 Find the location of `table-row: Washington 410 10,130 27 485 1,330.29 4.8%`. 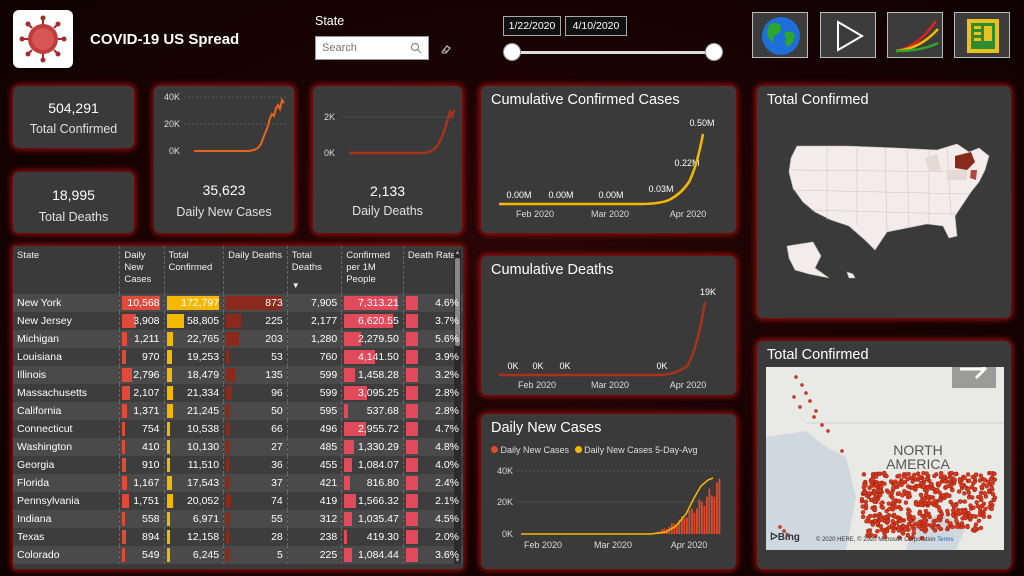

table-row: Washington 410 10,130 27 485 1,330.29 4.8% is located at coordinates (238, 447).